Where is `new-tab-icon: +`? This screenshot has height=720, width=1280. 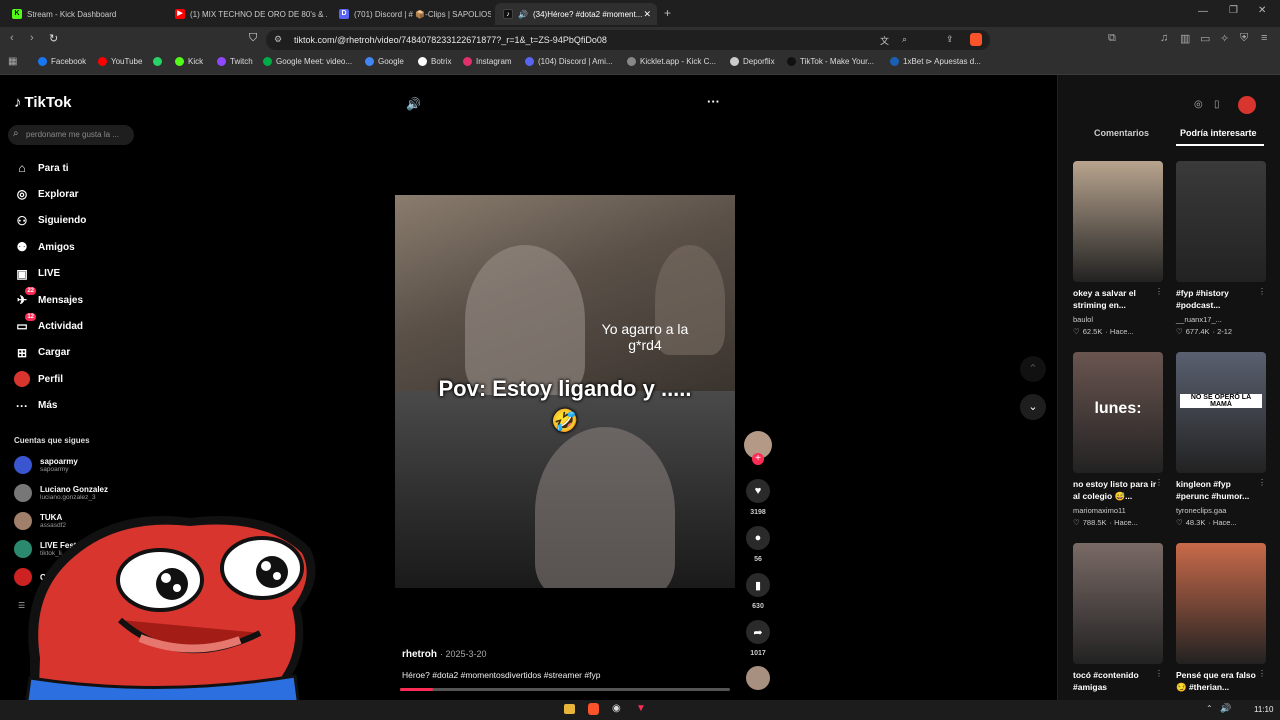 new-tab-icon: + is located at coordinates (667, 13).